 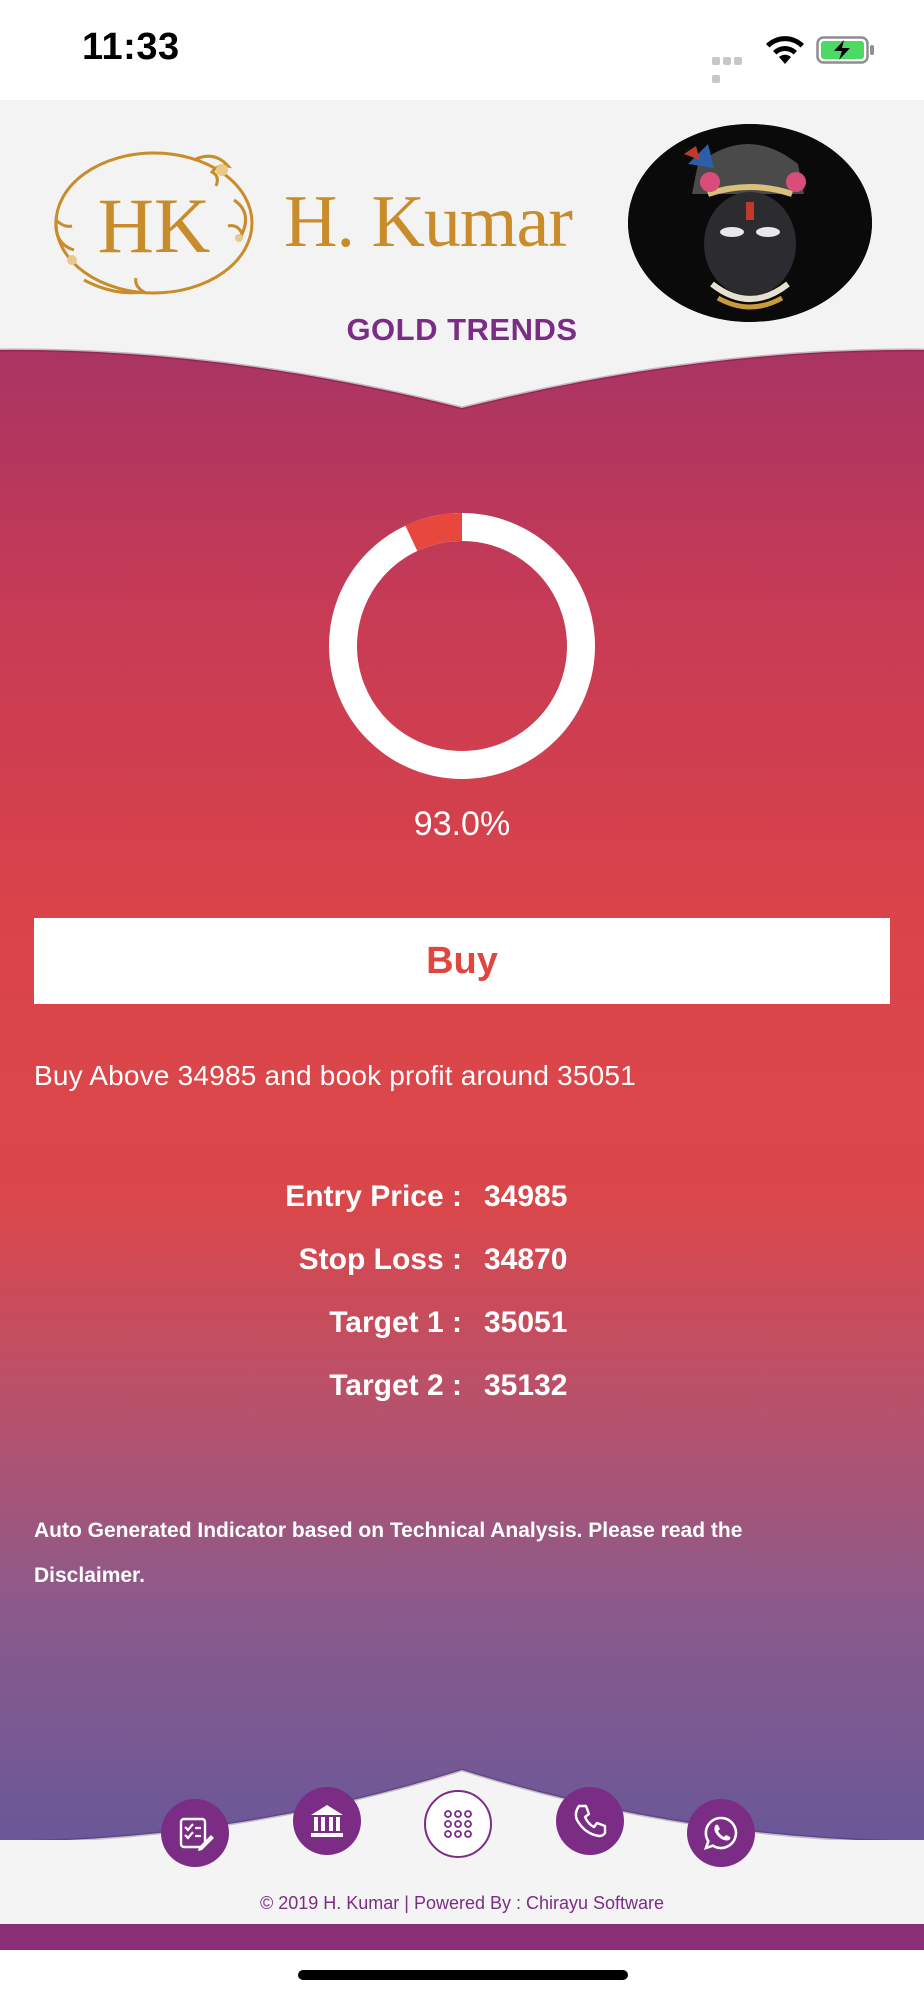 What do you see at coordinates (395, 1322) in the screenshot?
I see `detail-label: Target 1 :` at bounding box center [395, 1322].